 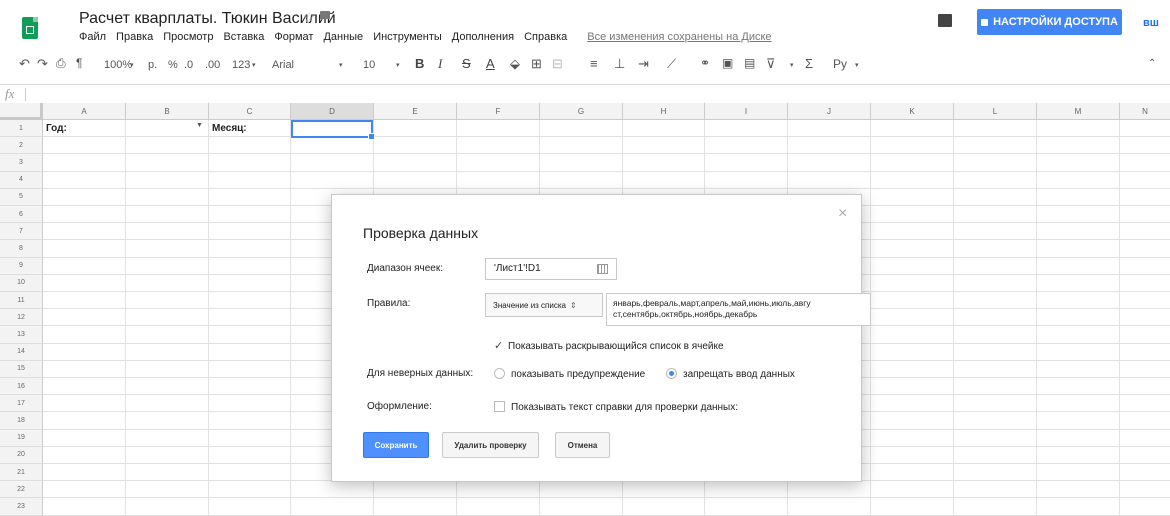 I want to click on column-header-h: H, so click(x=664, y=111).